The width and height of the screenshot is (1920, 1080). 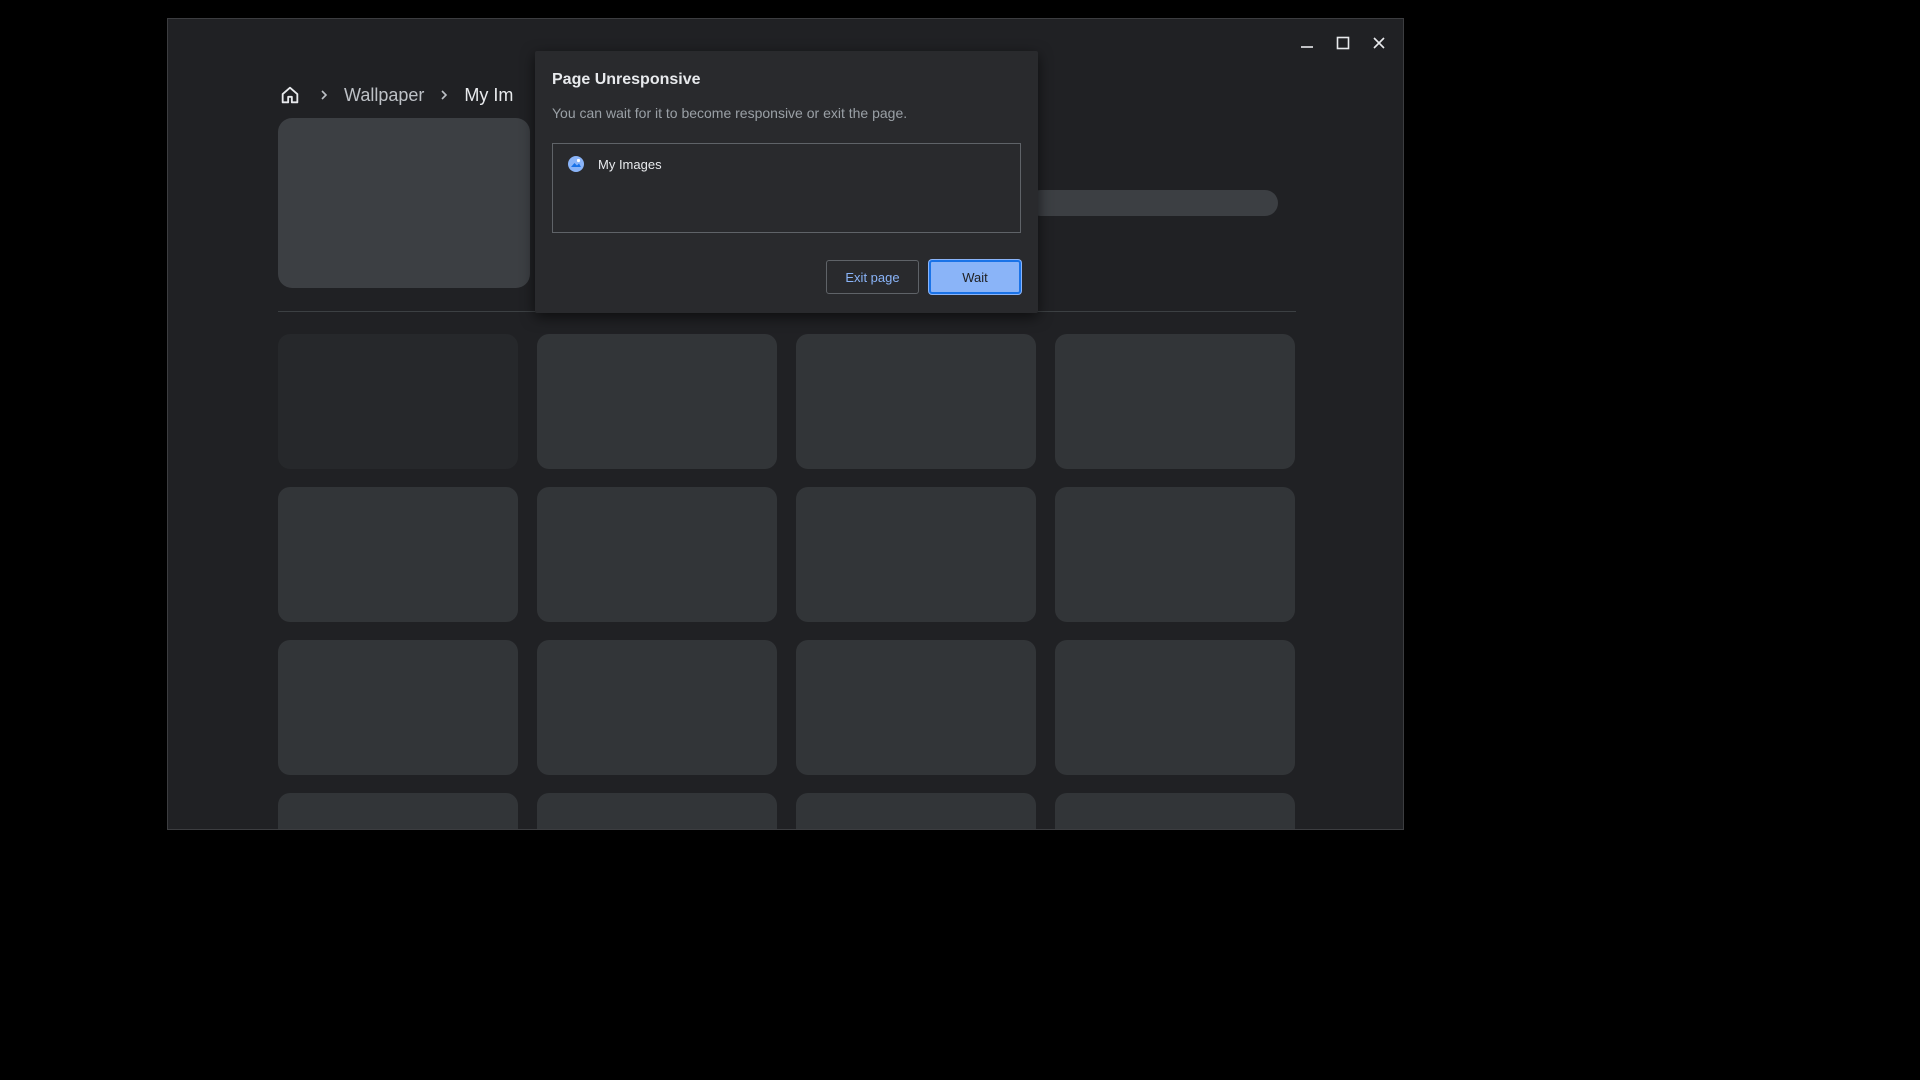 I want to click on window-controls, so click(x=1343, y=43).